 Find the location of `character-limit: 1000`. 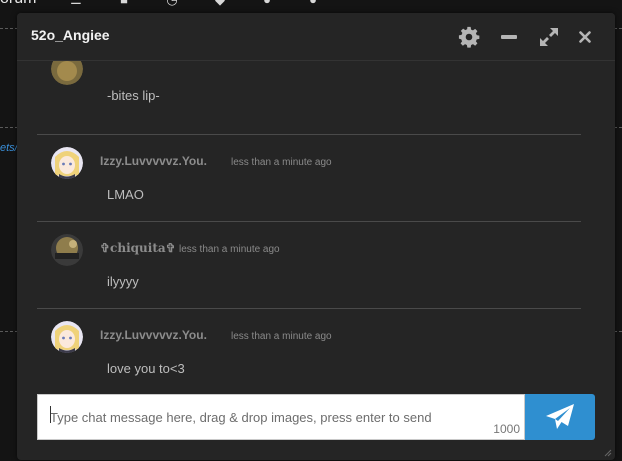

character-limit: 1000 is located at coordinates (506, 429).